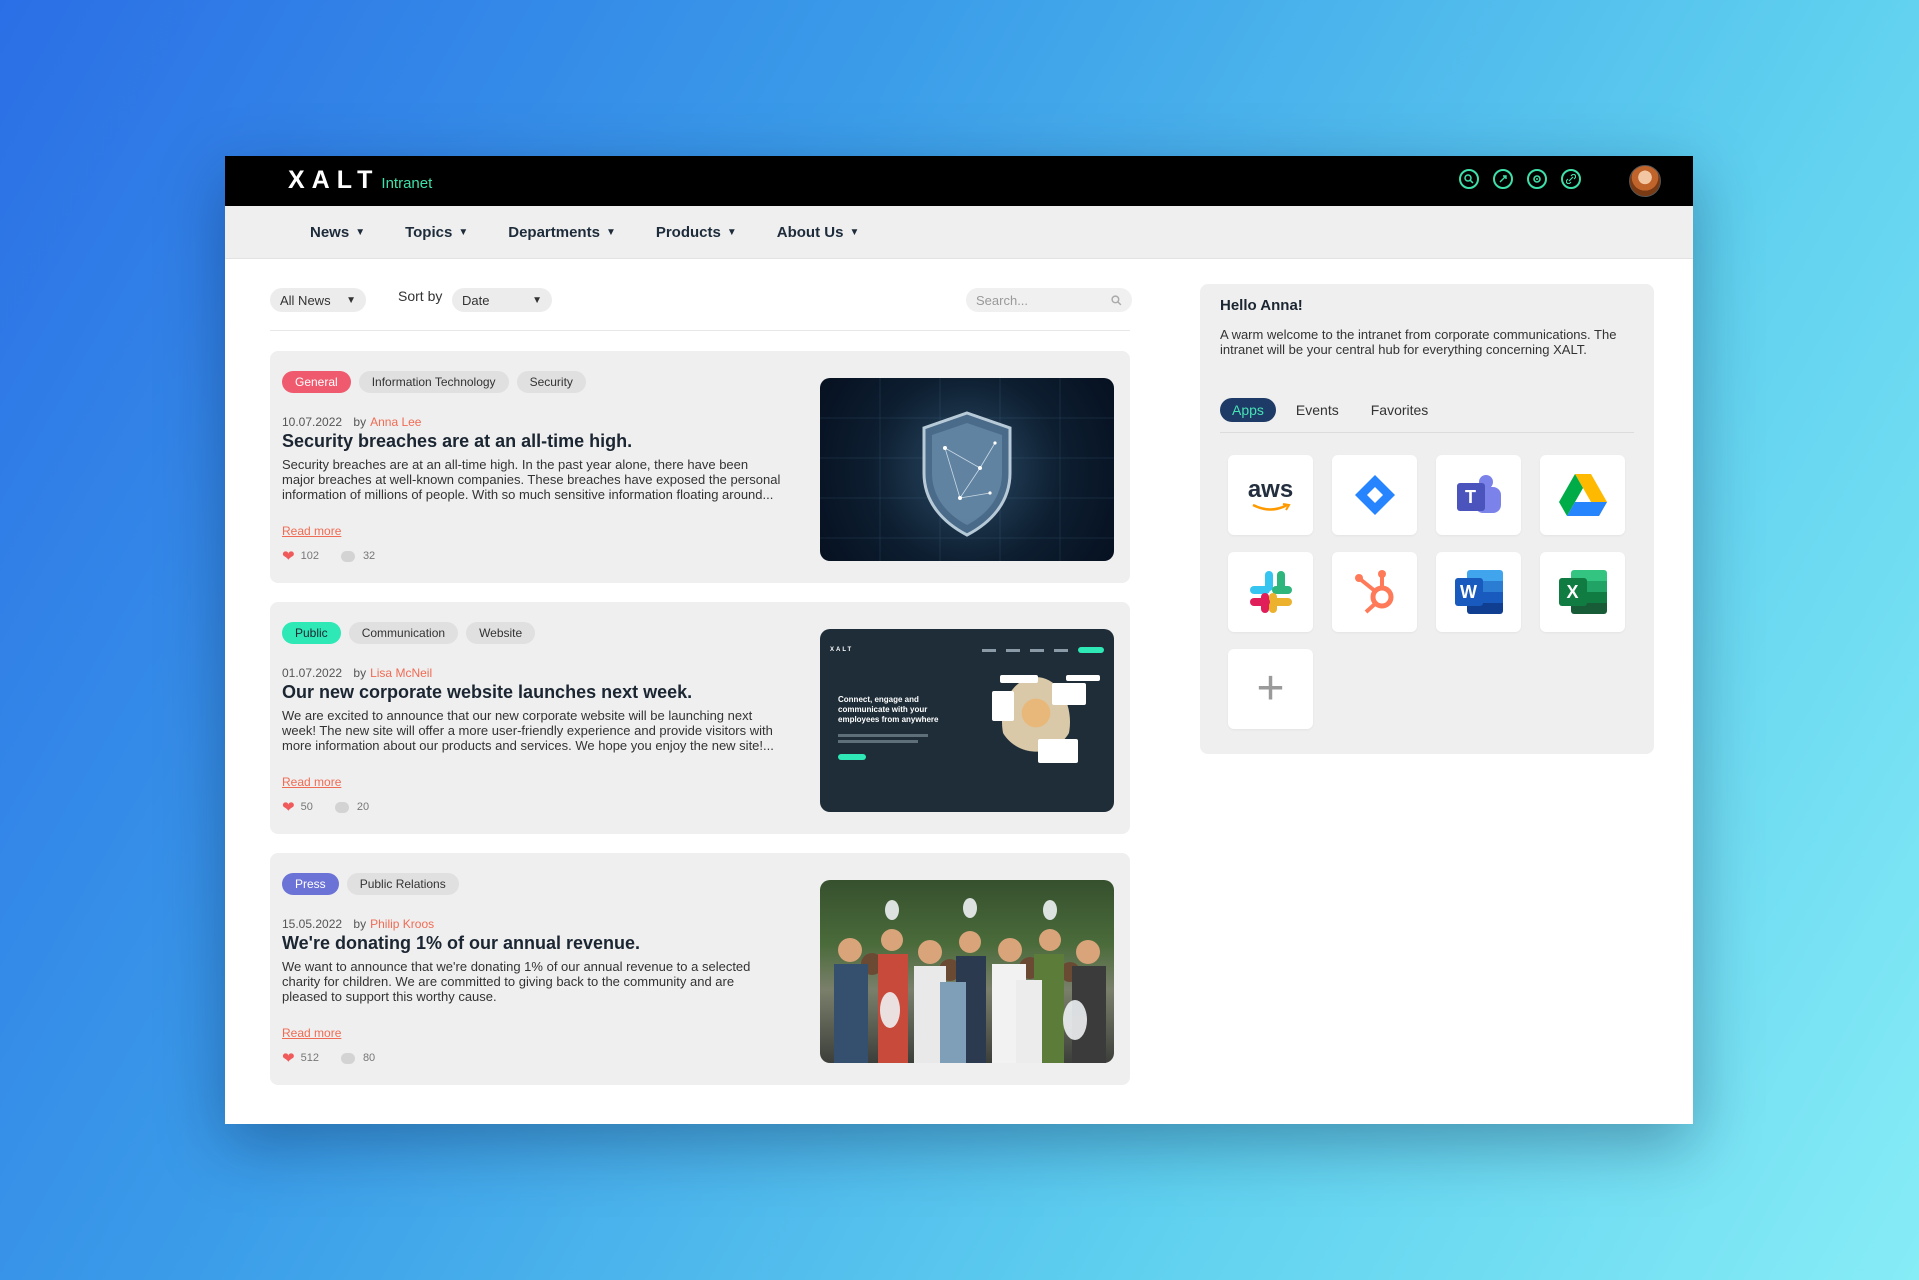 This screenshot has width=1919, height=1280. I want to click on article-image-donation, so click(967, 971).